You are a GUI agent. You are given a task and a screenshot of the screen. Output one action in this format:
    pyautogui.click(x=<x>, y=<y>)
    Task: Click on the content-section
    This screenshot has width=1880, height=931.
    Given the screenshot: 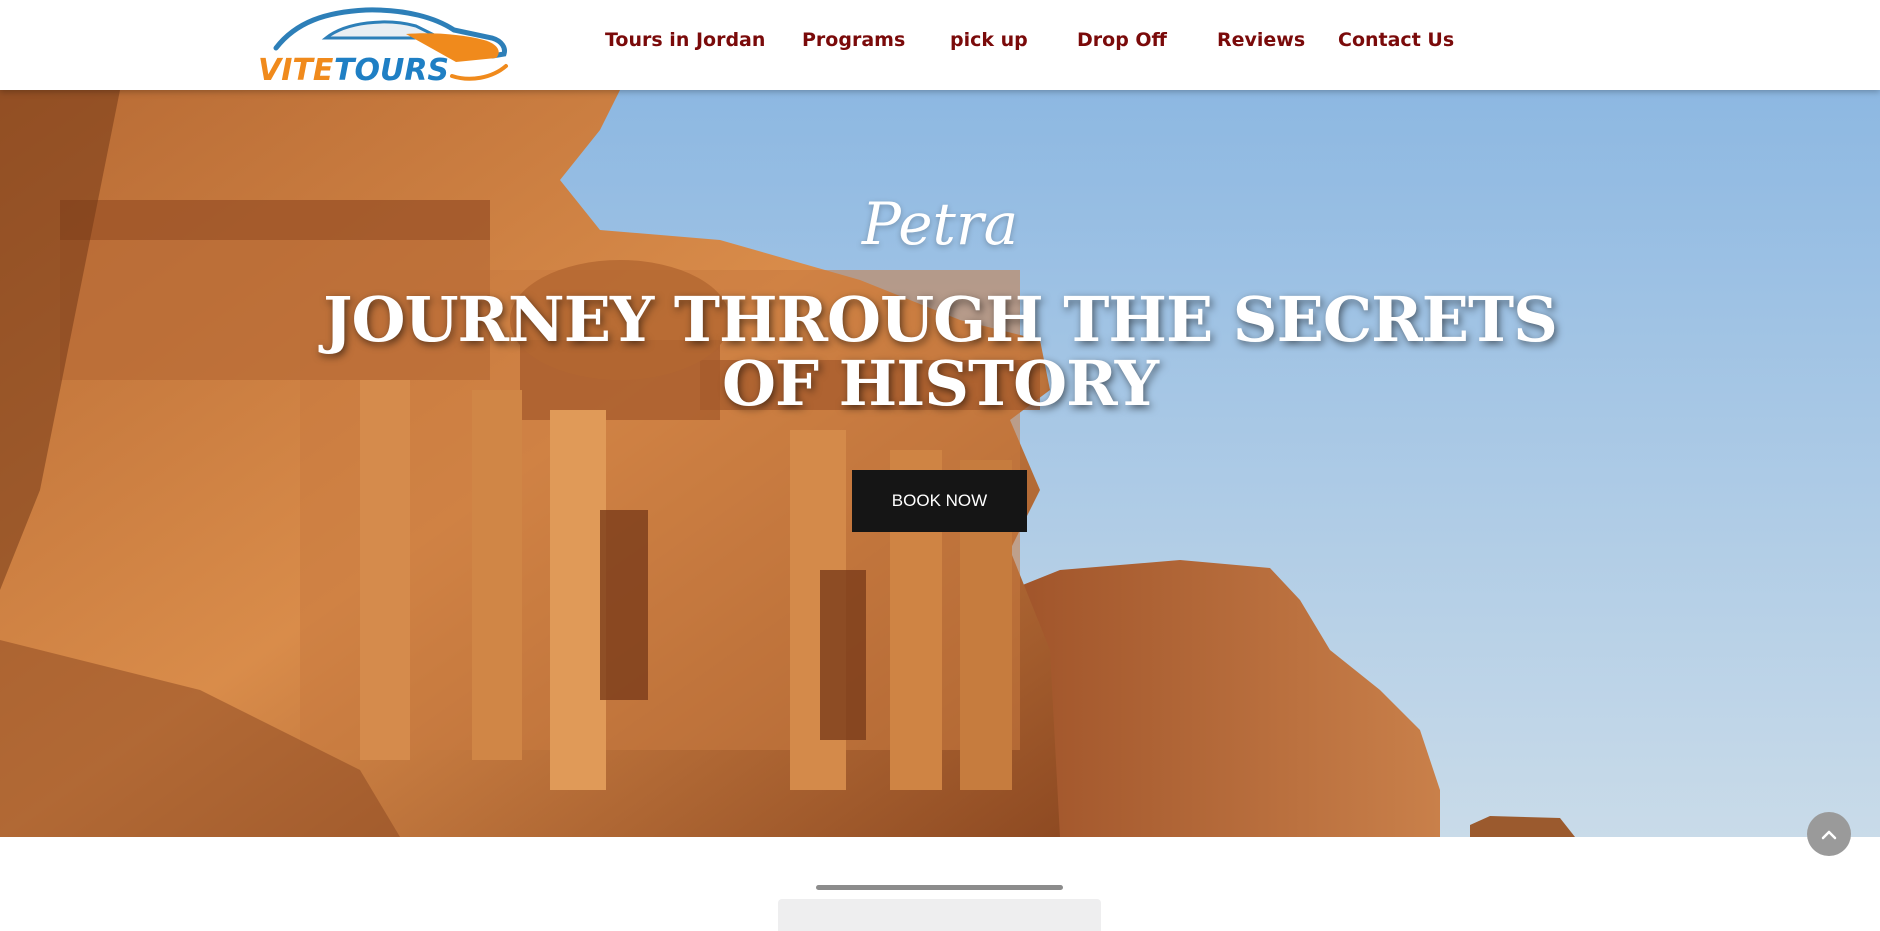 What is the action you would take?
    pyautogui.click(x=940, y=884)
    